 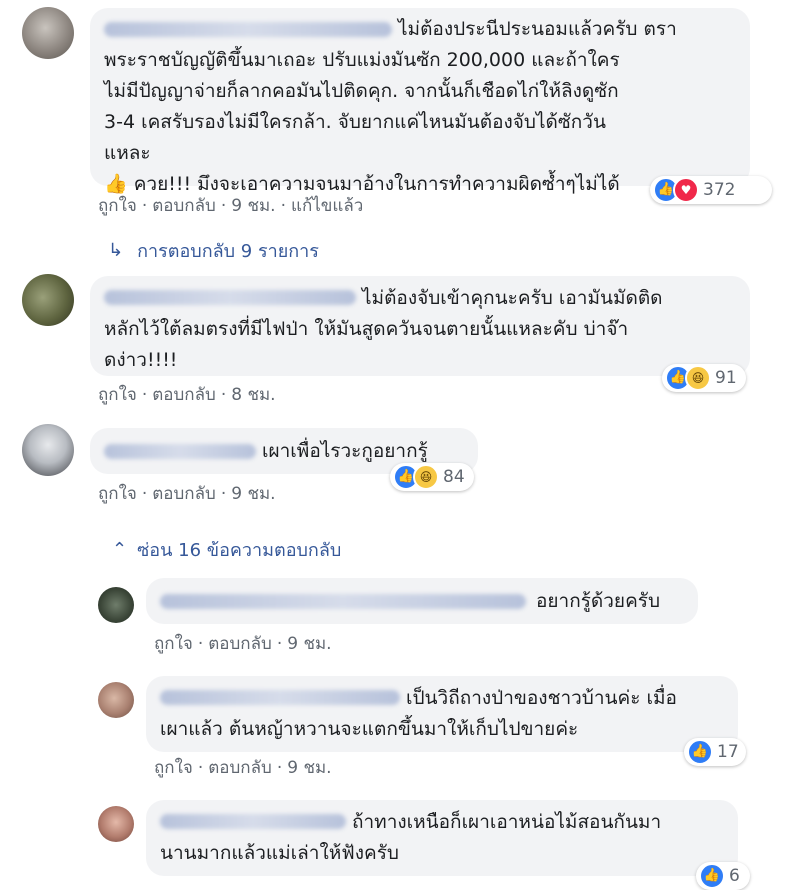 I want to click on chevron-up-icon: ⌃, so click(x=120, y=549).